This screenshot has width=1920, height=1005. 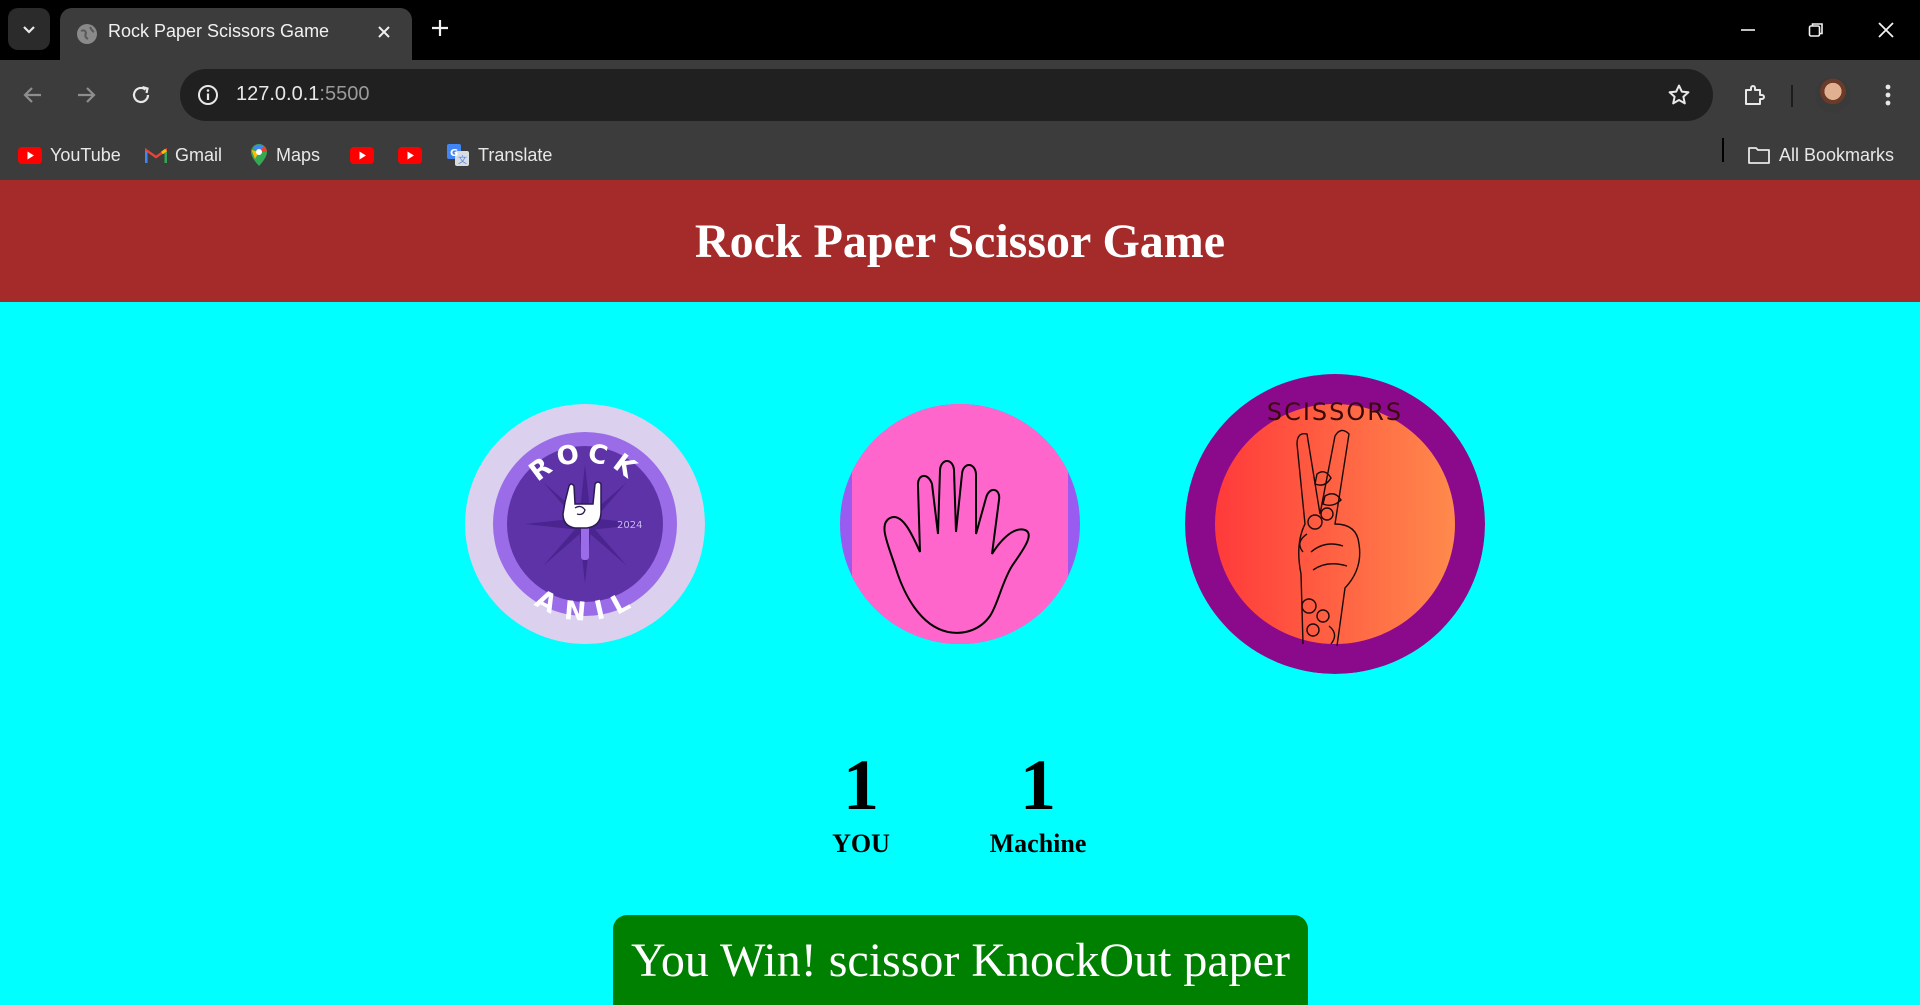 What do you see at coordinates (454, 153) in the screenshot?
I see `svg-text: G` at bounding box center [454, 153].